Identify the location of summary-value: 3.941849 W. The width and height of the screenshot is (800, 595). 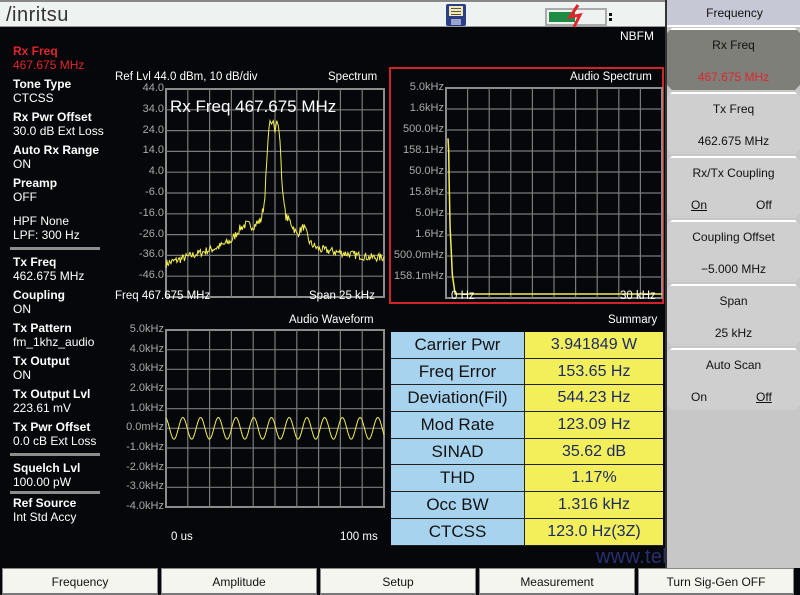
(594, 345).